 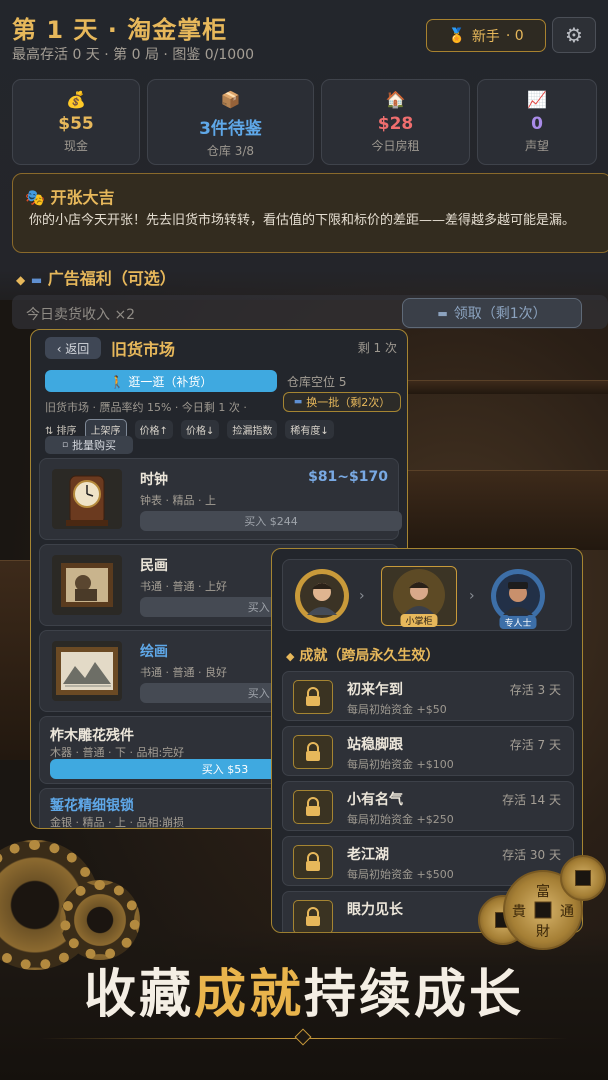 I want to click on ad-heading: ◆ ▬ 广告福利（可选）, so click(x=96, y=277).